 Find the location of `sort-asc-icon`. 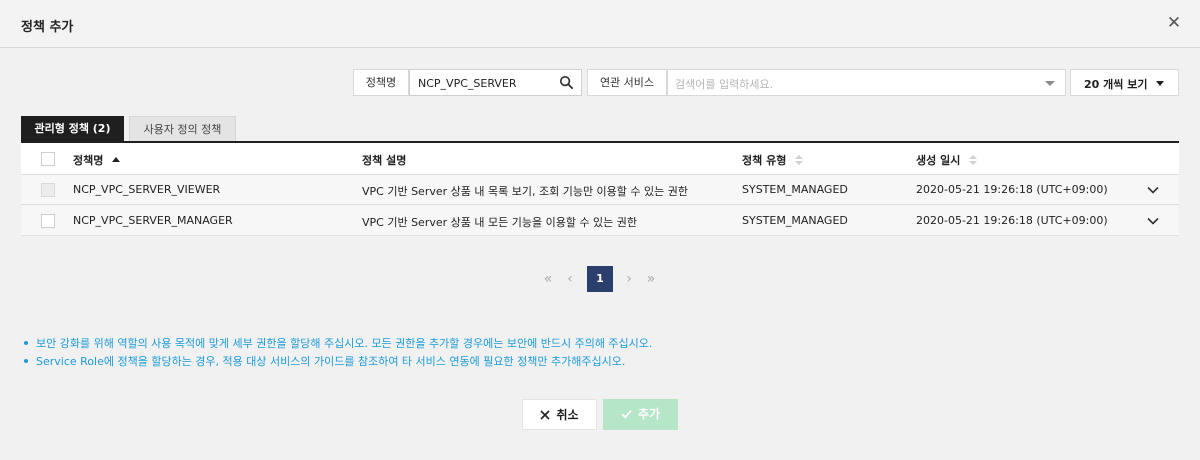

sort-asc-icon is located at coordinates (116, 159).